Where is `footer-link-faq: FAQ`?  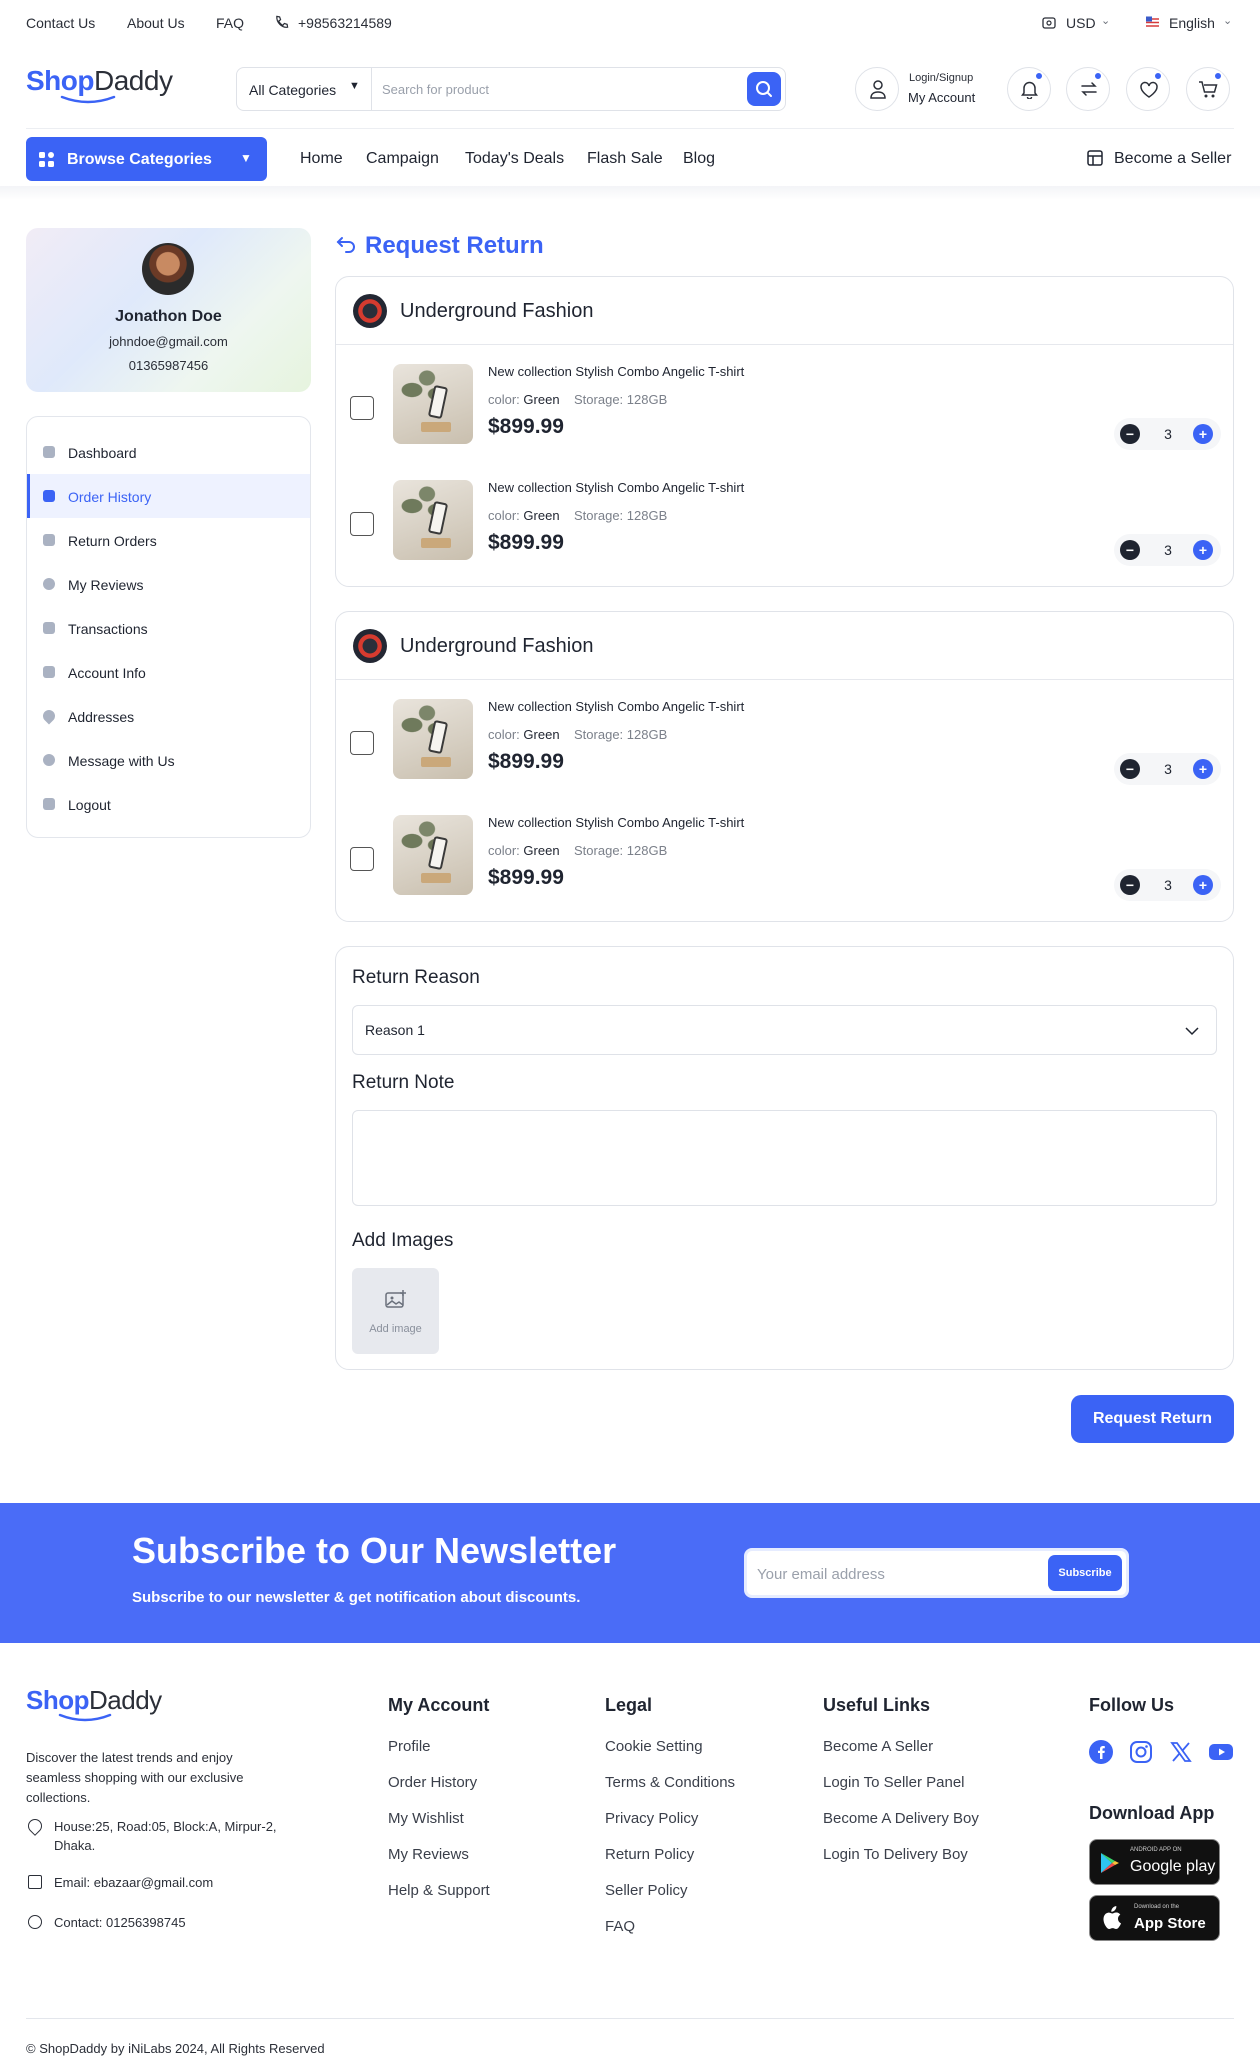 footer-link-faq: FAQ is located at coordinates (620, 1926).